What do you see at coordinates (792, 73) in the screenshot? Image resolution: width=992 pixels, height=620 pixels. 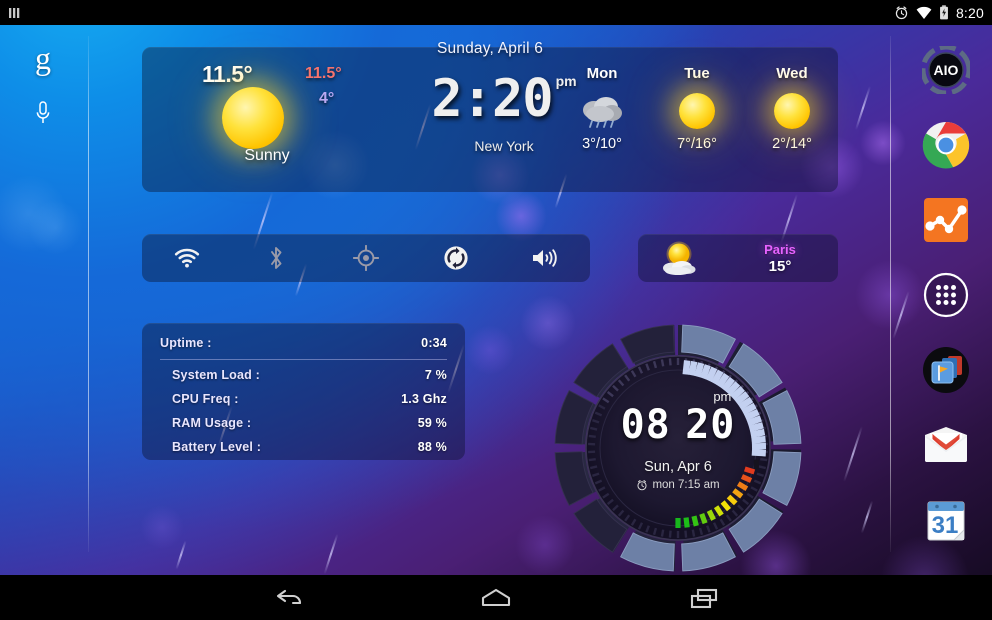 I see `forecast-day-name: Wed` at bounding box center [792, 73].